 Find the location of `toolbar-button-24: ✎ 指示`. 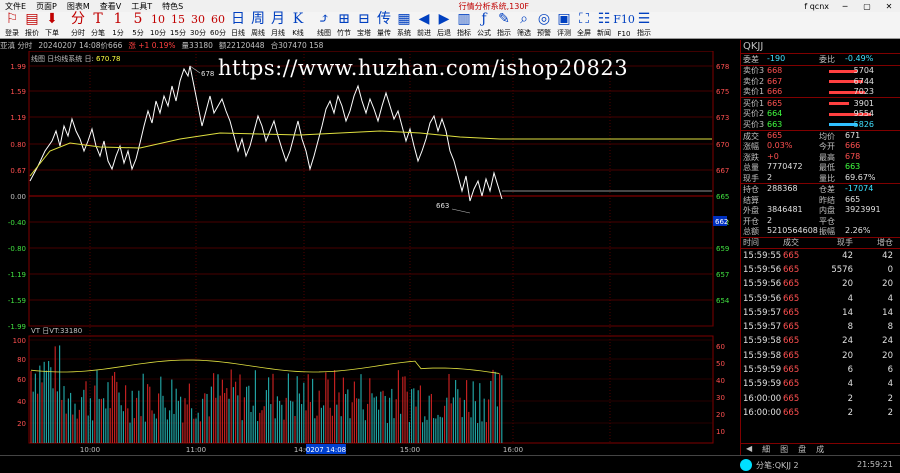

toolbar-button-24: ✎ 指示 is located at coordinates (504, 25).